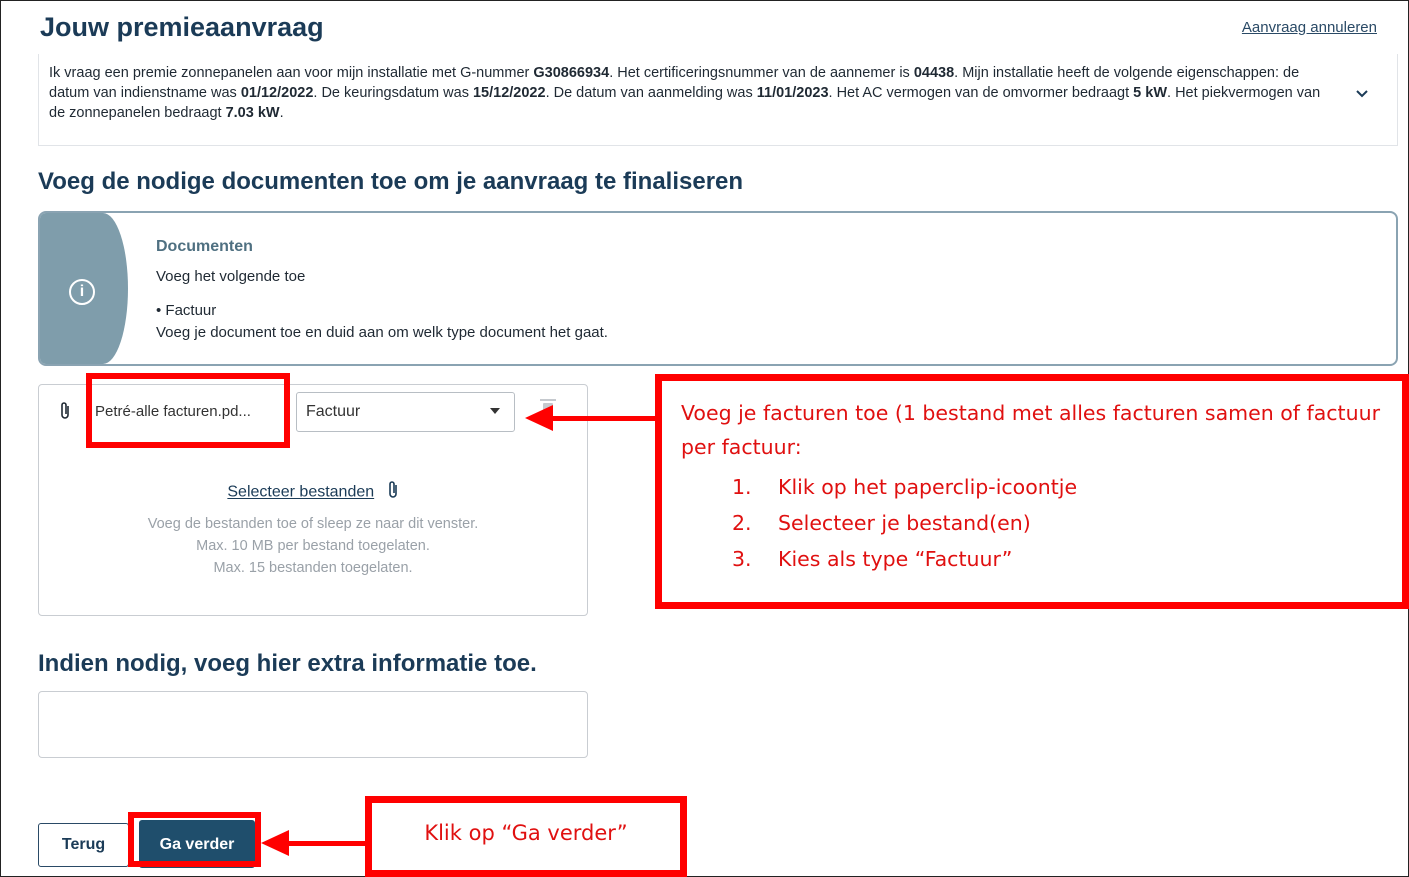 This screenshot has width=1409, height=877. What do you see at coordinates (495, 411) in the screenshot?
I see `dropdown-arrow-icon` at bounding box center [495, 411].